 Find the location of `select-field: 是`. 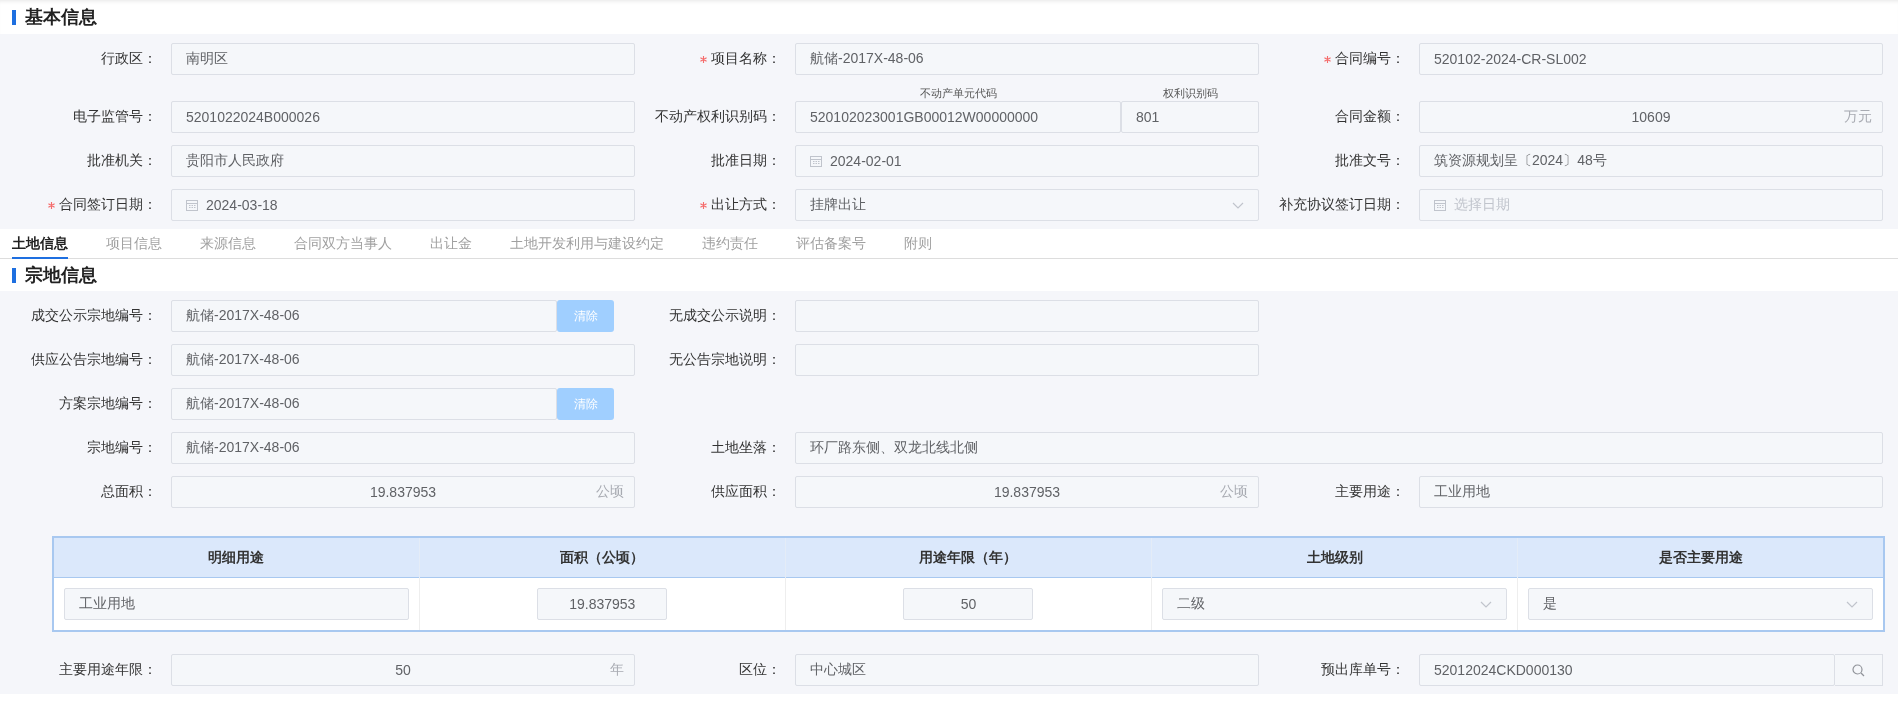

select-field: 是 is located at coordinates (1700, 604).